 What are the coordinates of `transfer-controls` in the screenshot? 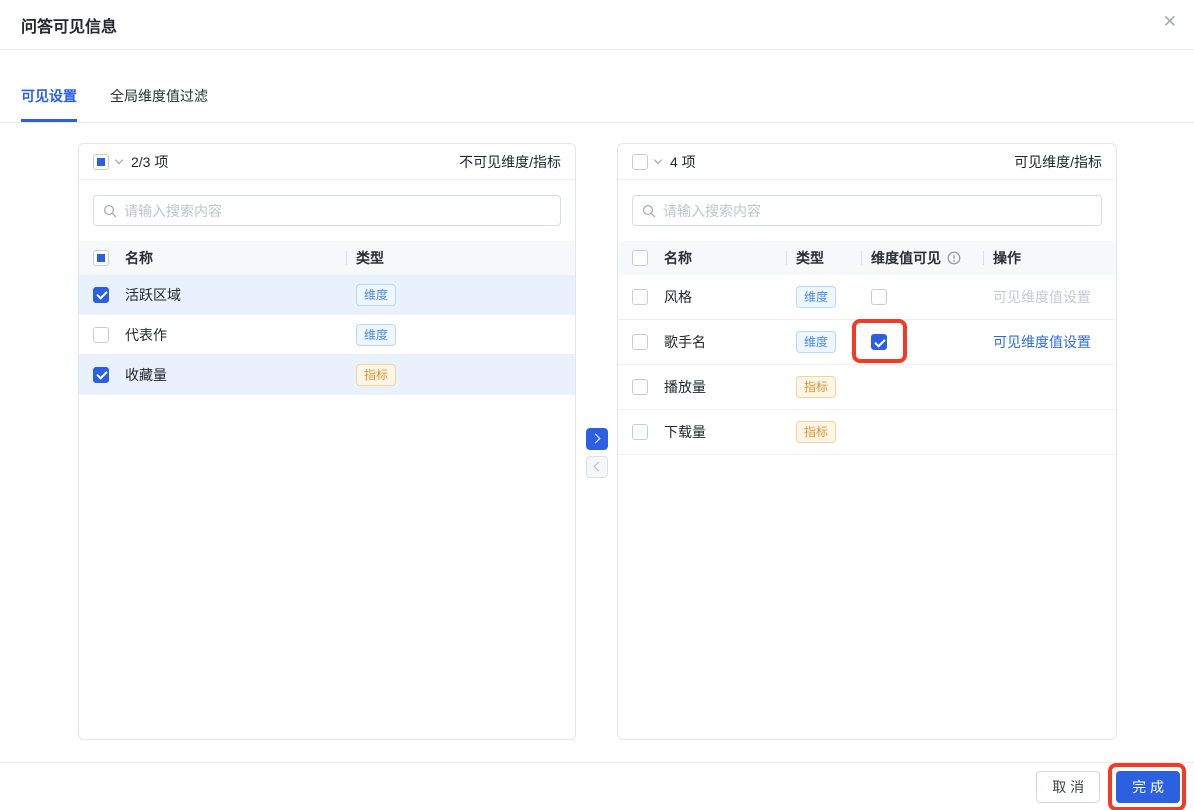 It's located at (596, 452).